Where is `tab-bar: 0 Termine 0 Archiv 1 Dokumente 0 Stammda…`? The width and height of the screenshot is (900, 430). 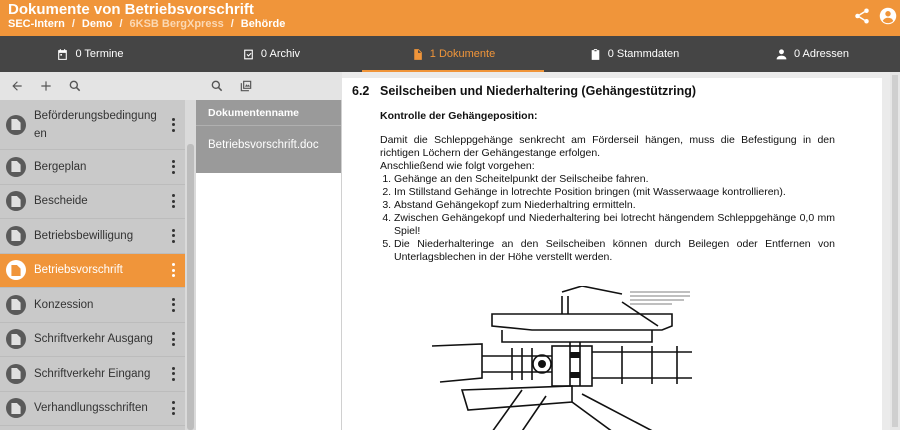
tab-bar: 0 Termine 0 Archiv 1 Dokumente 0 Stammda… is located at coordinates (450, 54).